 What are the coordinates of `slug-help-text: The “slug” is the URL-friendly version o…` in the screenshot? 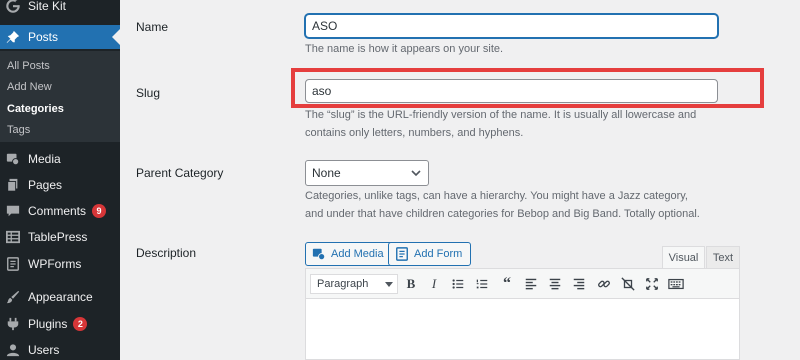 It's located at (501, 124).